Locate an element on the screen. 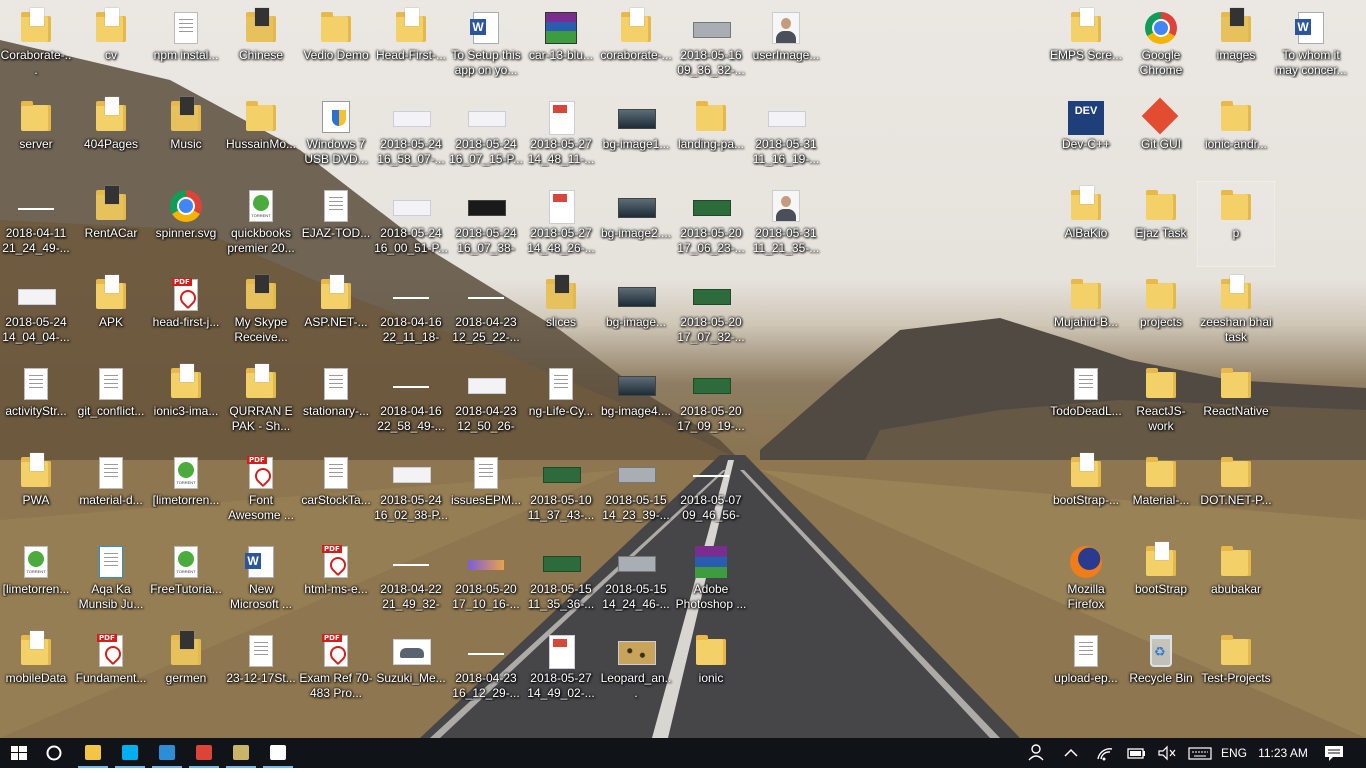 This screenshot has width=1366, height=773. desktop-icon: zeeshan bhai task is located at coordinates (1236, 313).